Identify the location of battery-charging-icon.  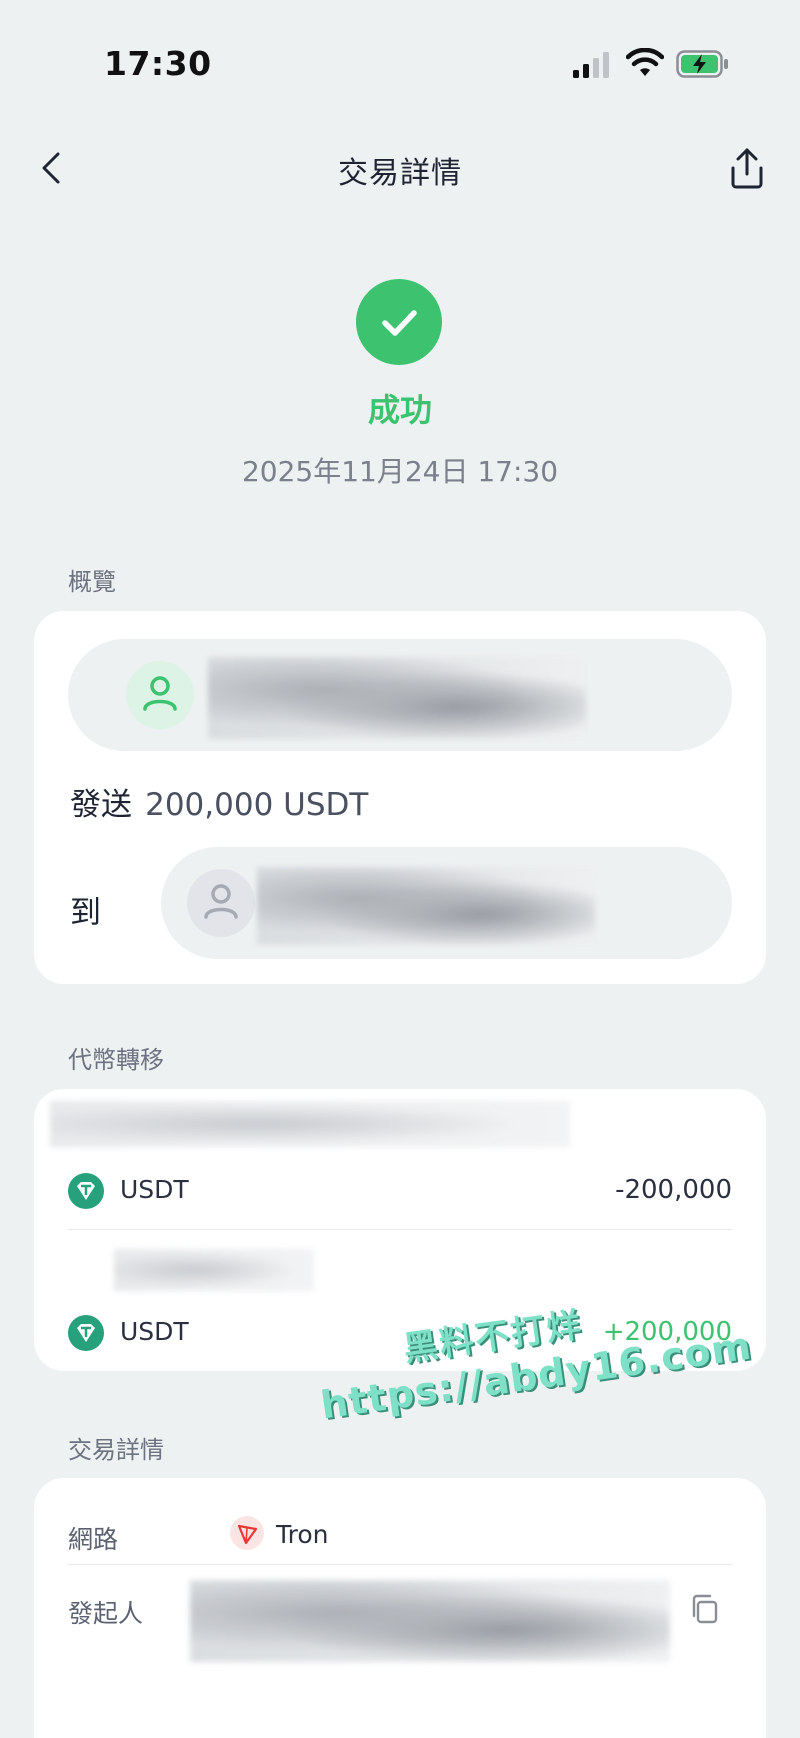
(702, 64).